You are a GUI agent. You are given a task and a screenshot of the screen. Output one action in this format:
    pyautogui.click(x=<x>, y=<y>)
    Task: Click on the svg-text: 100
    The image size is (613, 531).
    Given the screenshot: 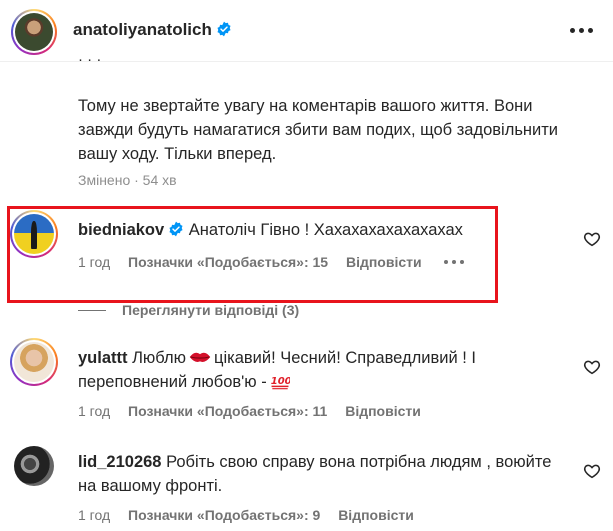 What is the action you would take?
    pyautogui.click(x=280, y=381)
    